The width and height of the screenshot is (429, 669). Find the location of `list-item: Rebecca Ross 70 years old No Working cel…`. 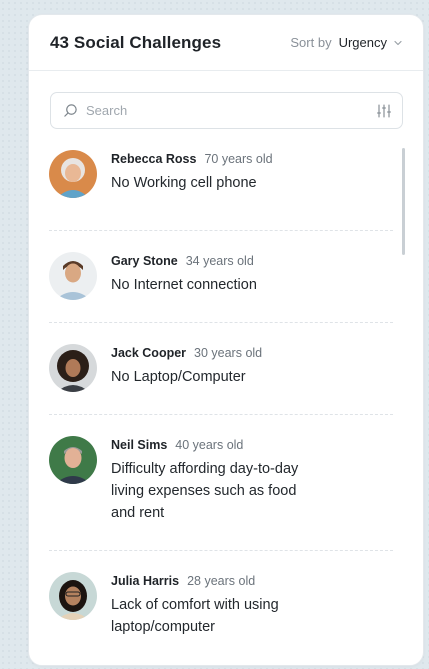

list-item: Rebecca Ross 70 years old No Working cel… is located at coordinates (226, 186).